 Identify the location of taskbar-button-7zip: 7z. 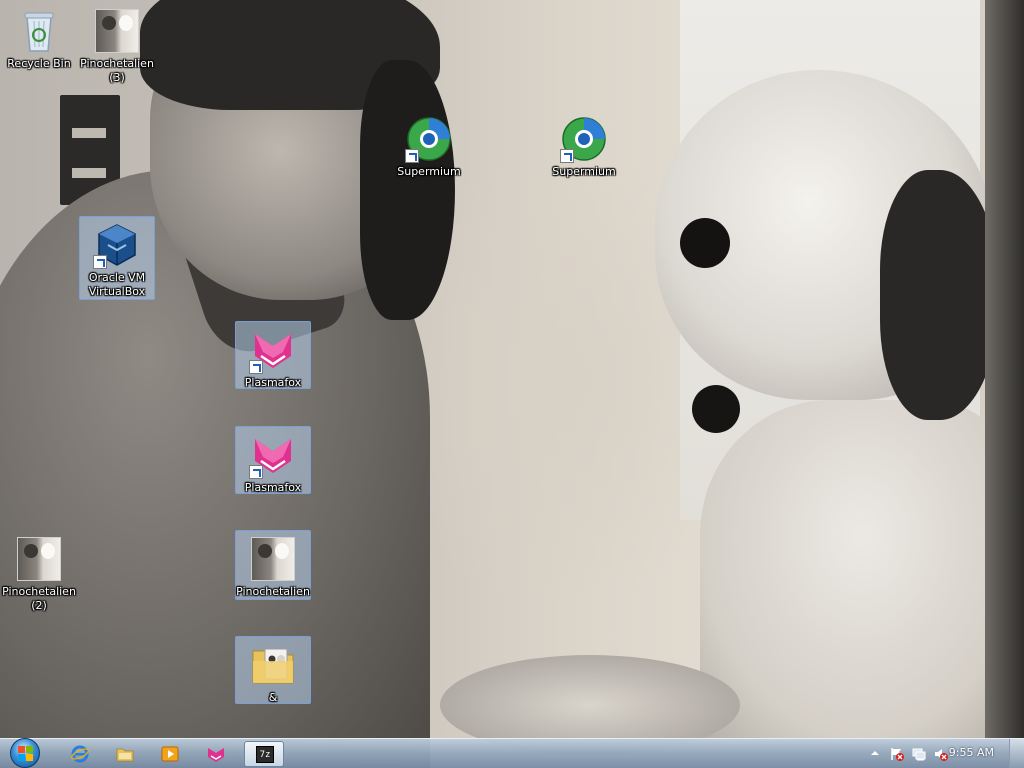
(264, 754).